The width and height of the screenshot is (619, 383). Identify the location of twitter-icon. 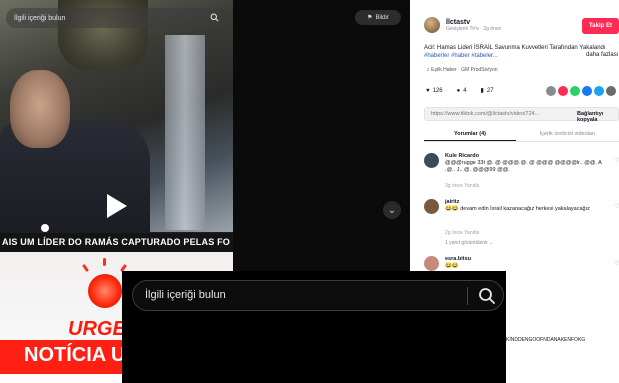
(599, 91).